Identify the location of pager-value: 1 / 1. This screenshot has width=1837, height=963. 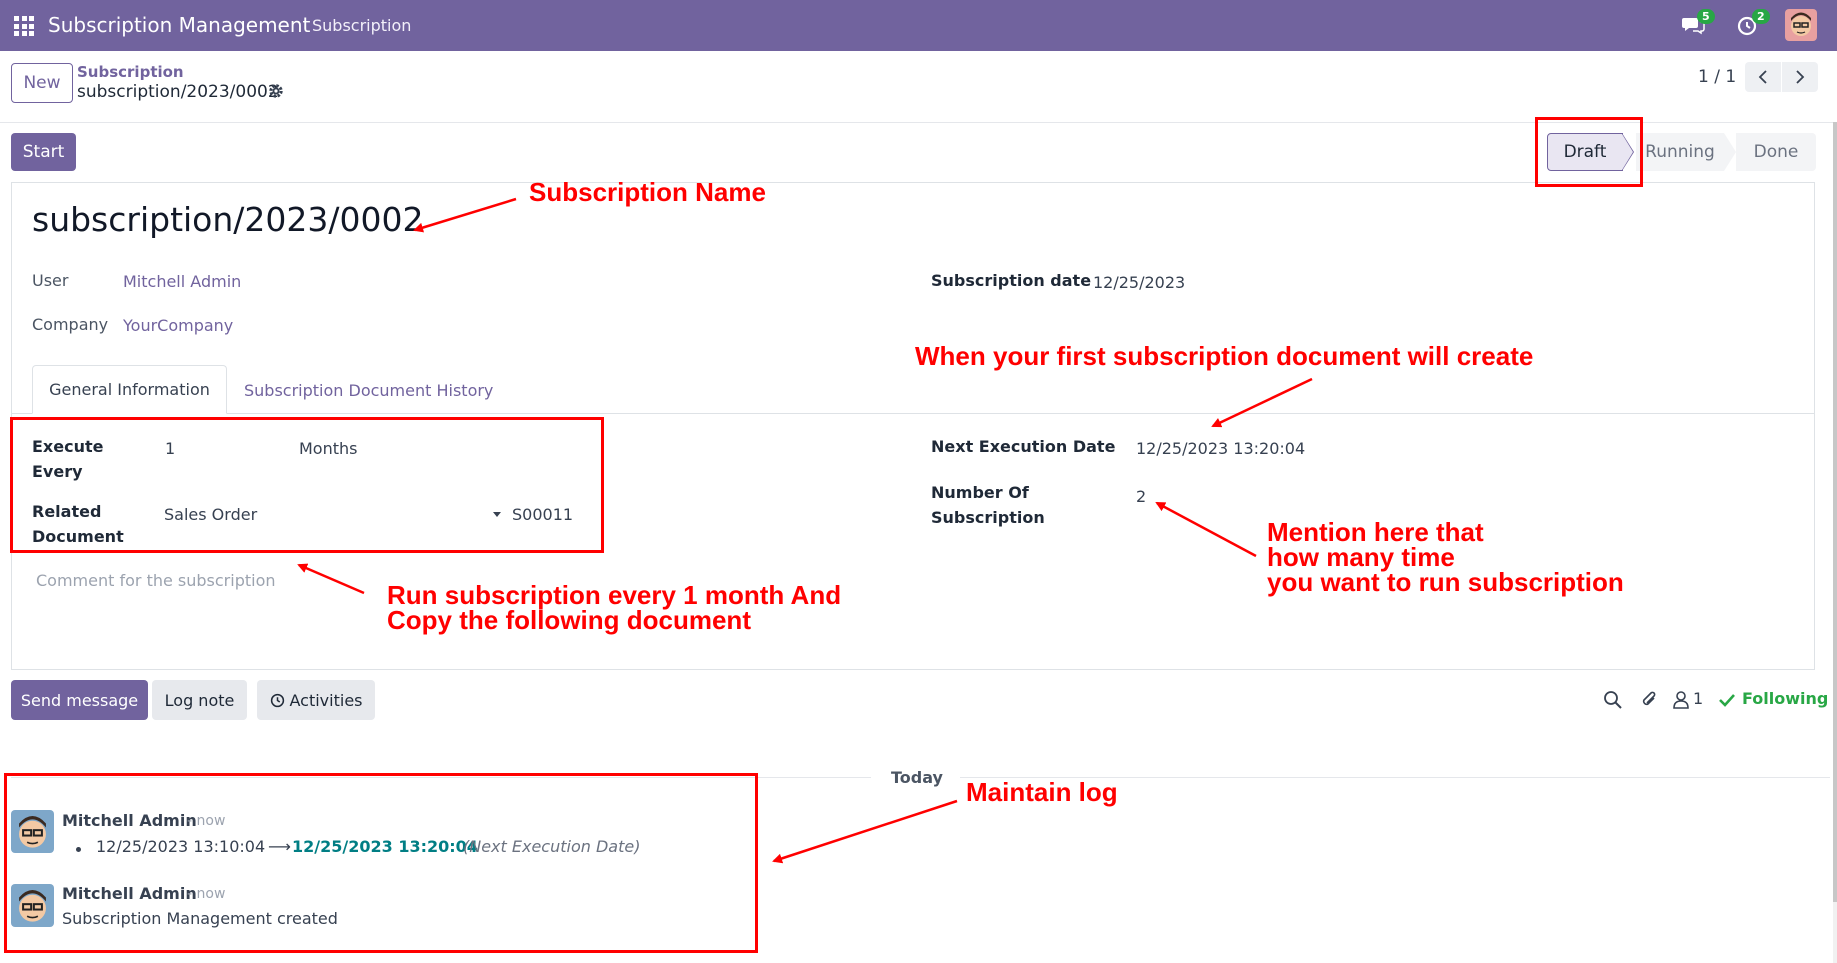
(1717, 77).